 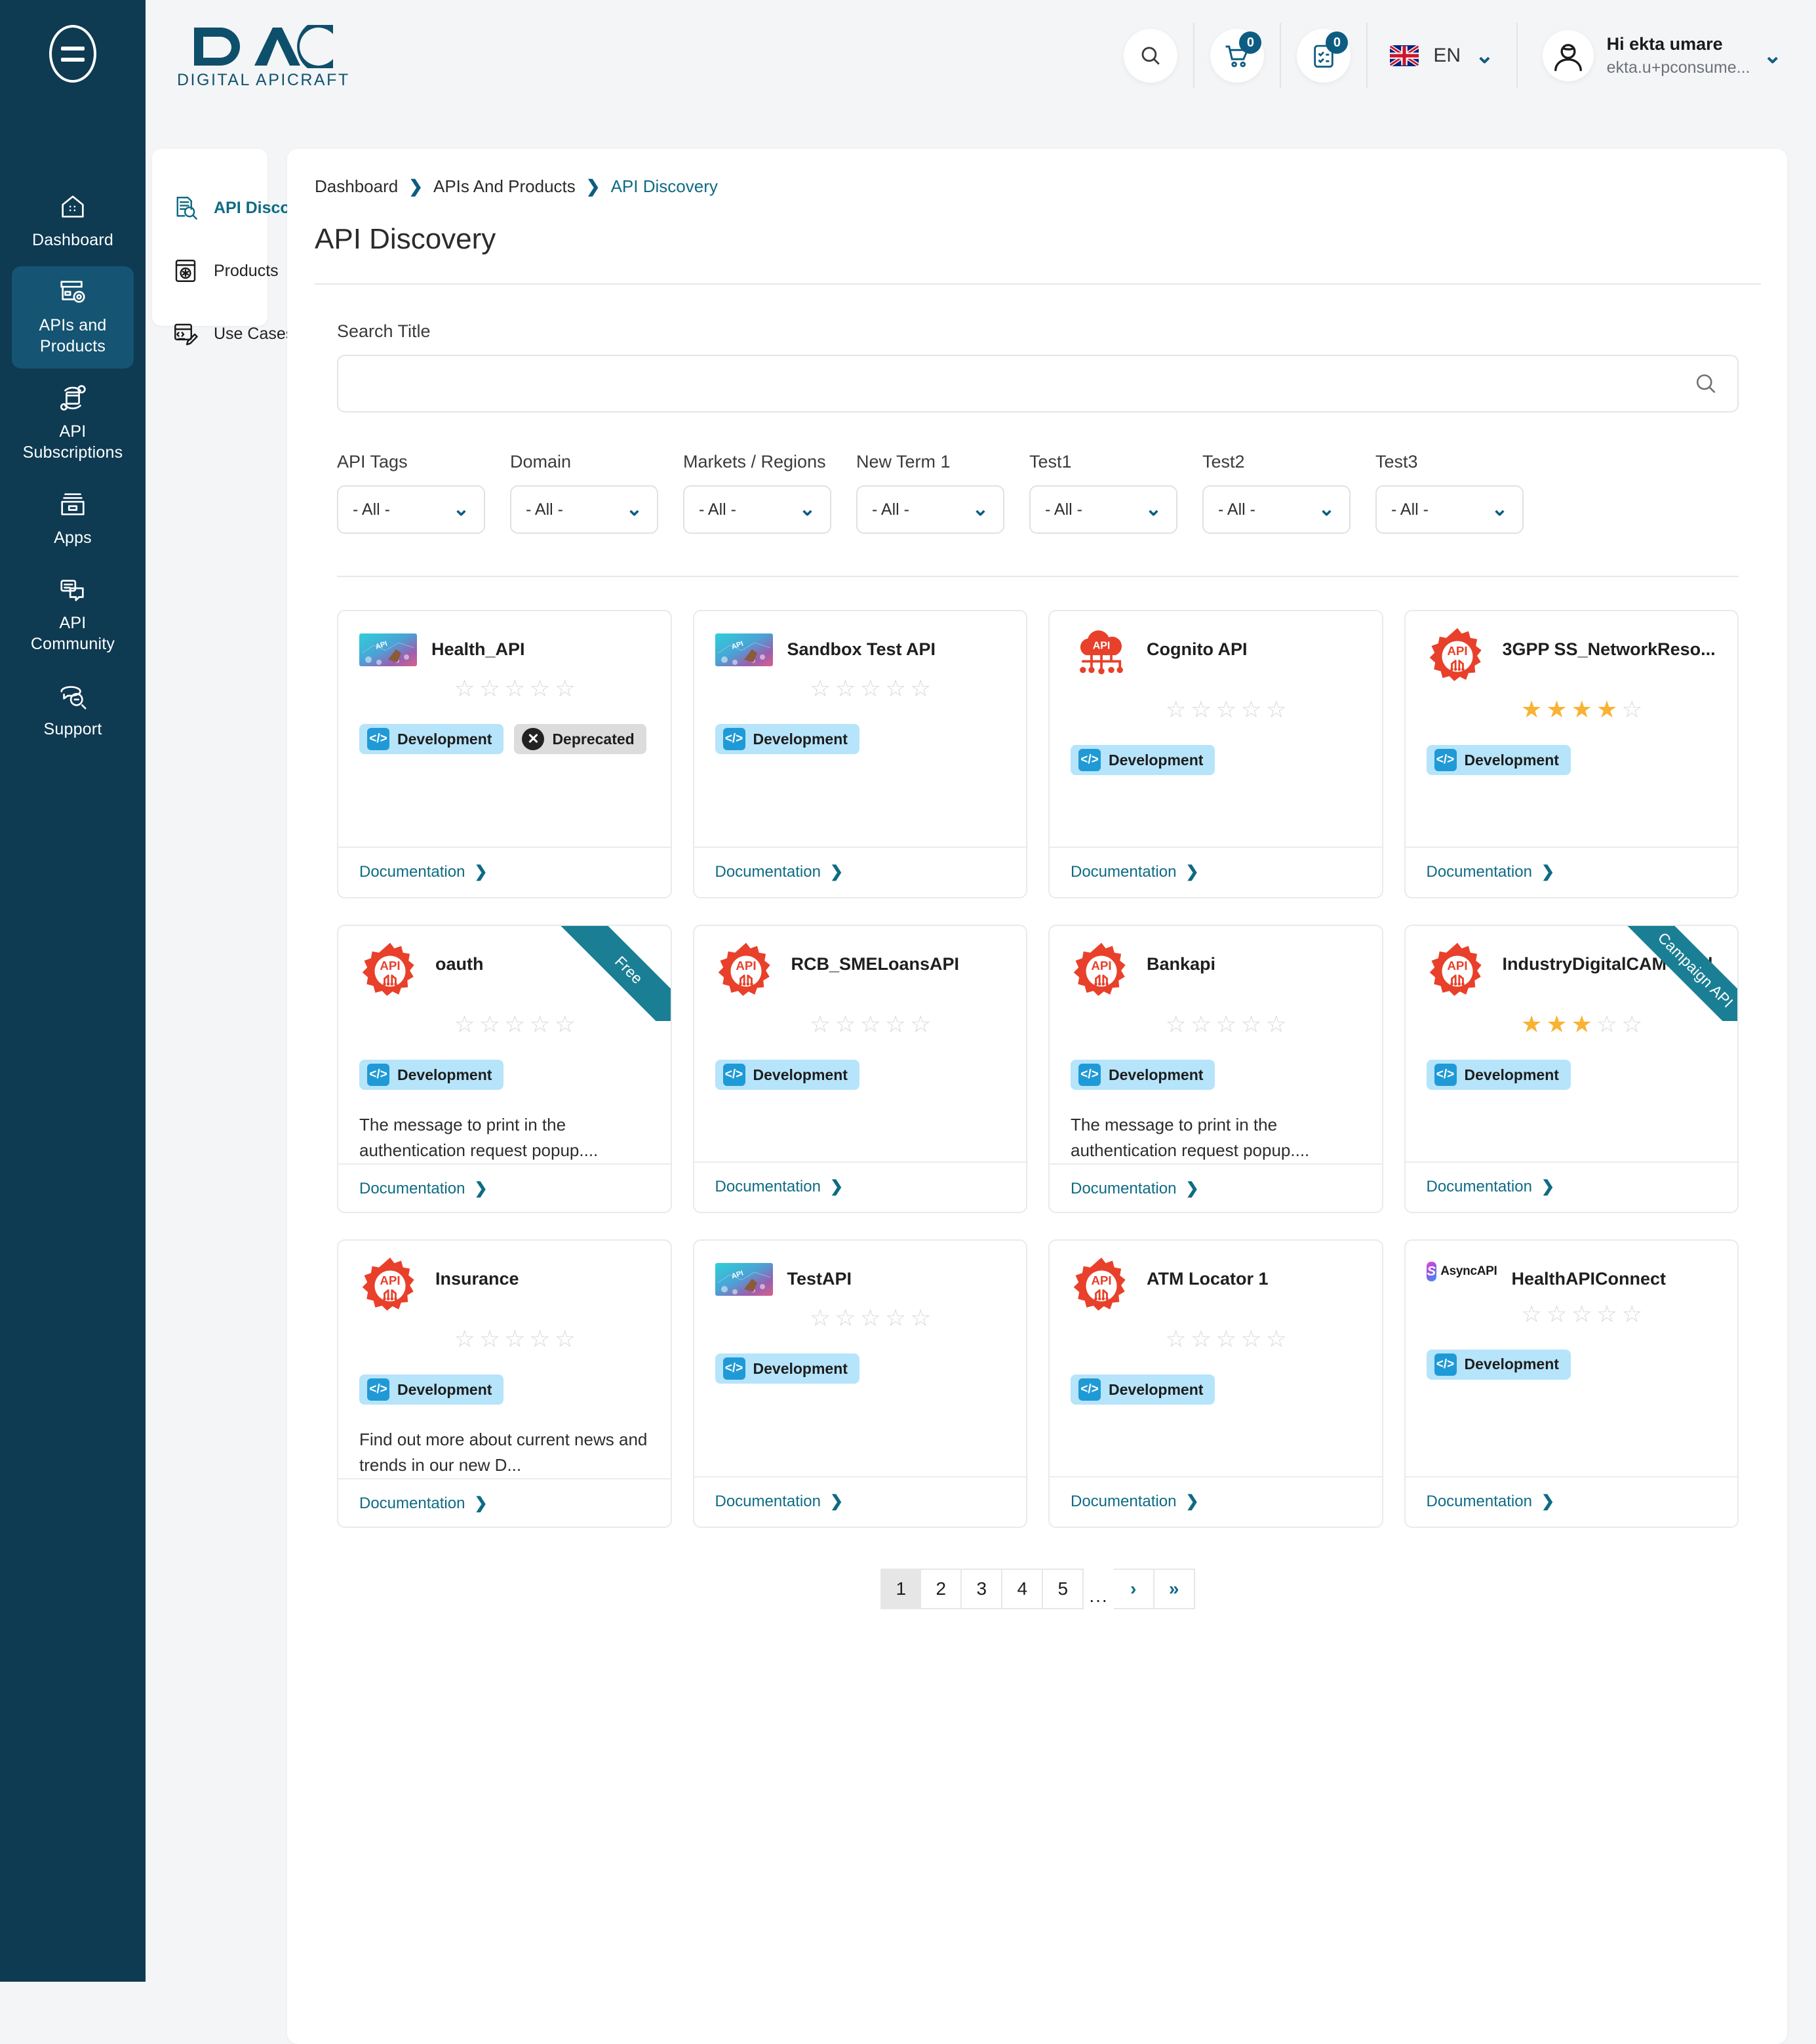 What do you see at coordinates (263, 57) in the screenshot?
I see `brand-logo: DIGITAL APICRAFT` at bounding box center [263, 57].